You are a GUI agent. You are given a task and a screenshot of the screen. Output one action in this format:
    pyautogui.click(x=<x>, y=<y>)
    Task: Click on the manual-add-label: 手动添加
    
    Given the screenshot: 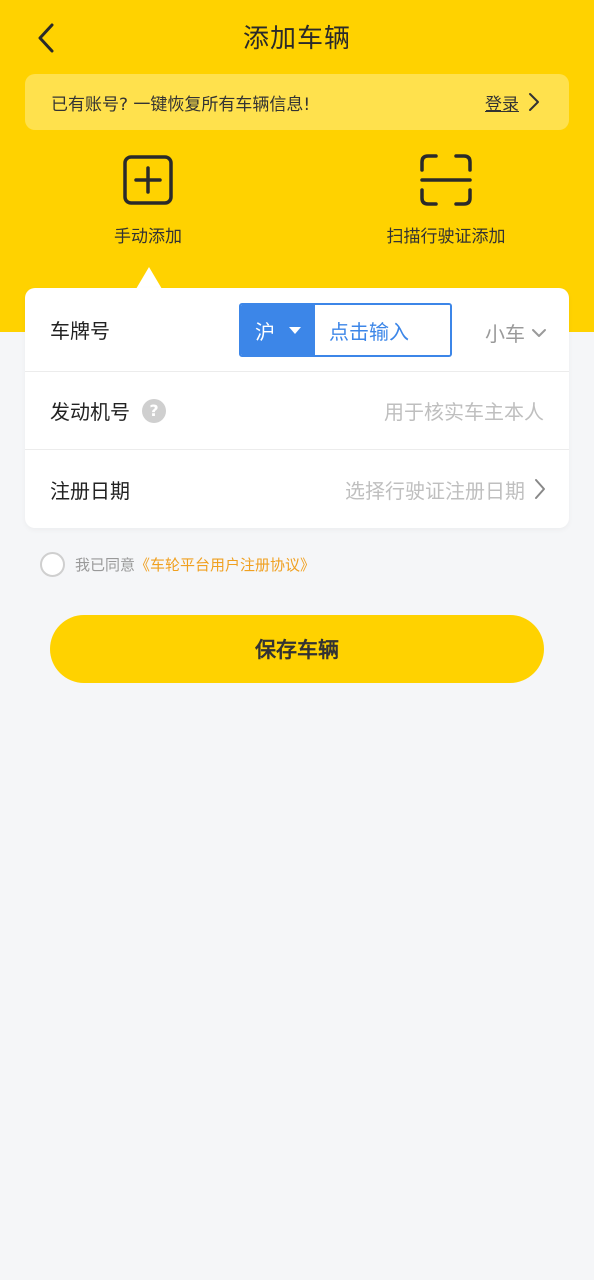 What is the action you would take?
    pyautogui.click(x=148, y=237)
    